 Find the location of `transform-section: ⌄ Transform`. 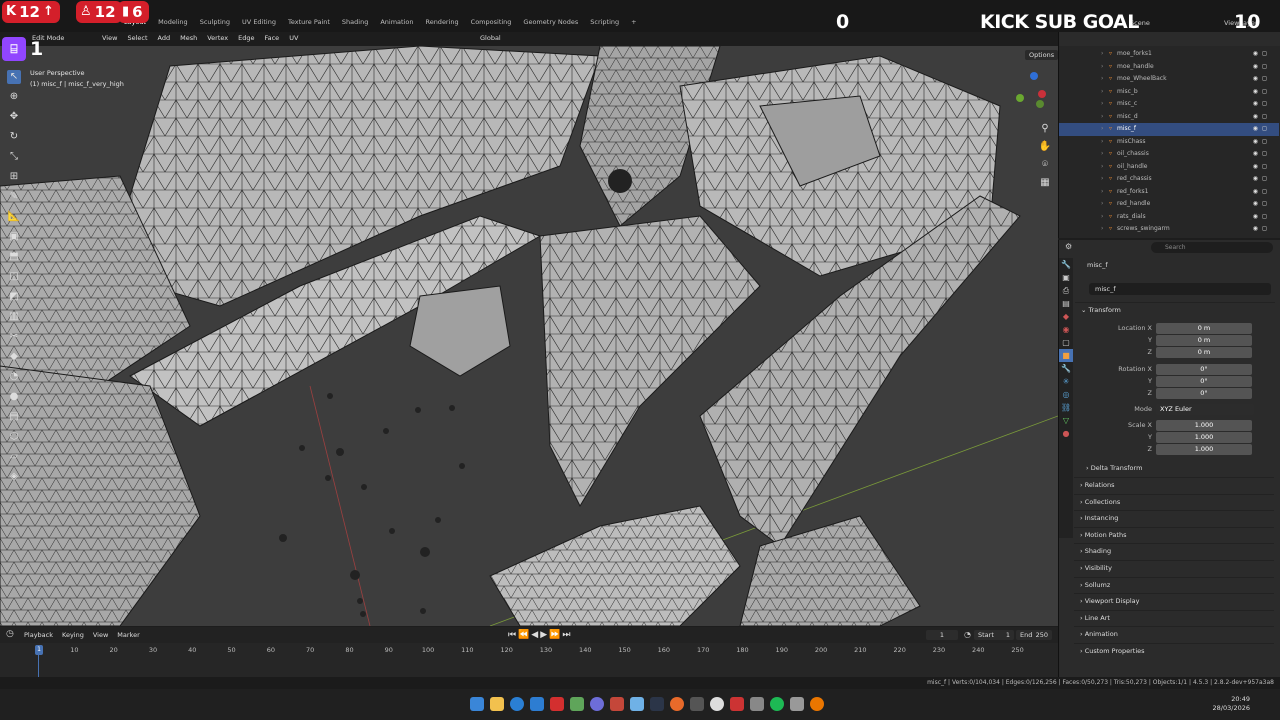

transform-section: ⌄ Transform is located at coordinates (1175, 309).